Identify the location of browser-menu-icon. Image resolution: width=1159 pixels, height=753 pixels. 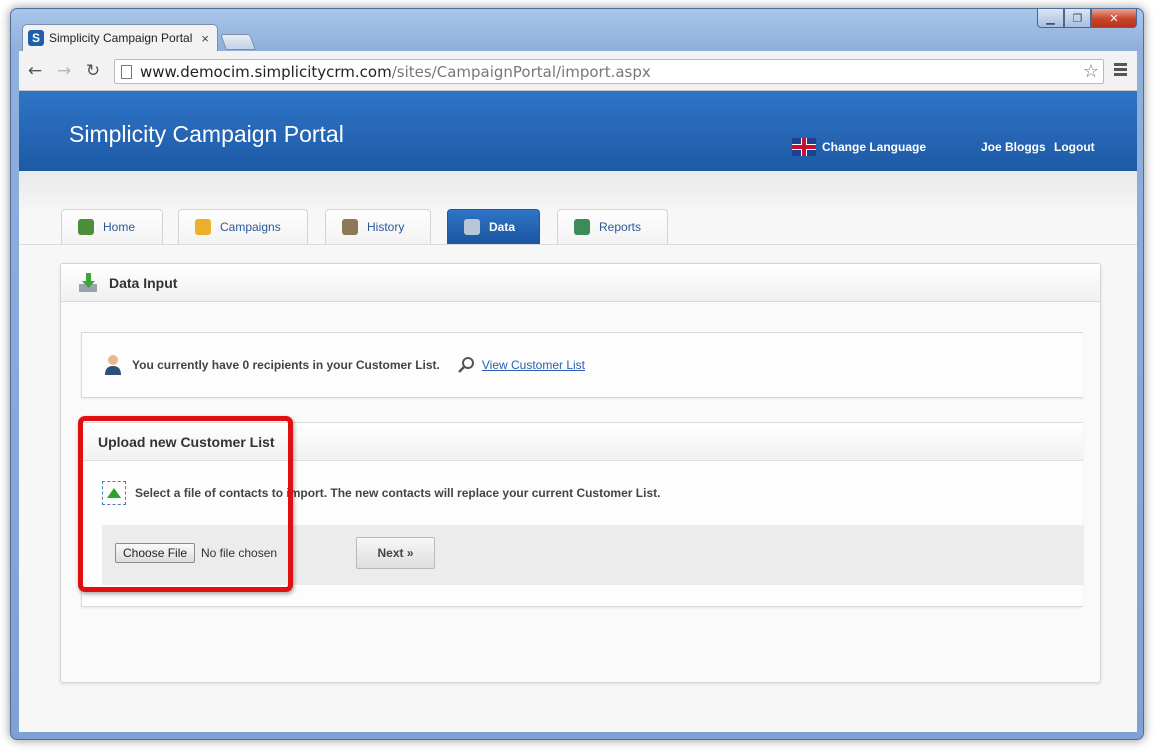
(1120, 70).